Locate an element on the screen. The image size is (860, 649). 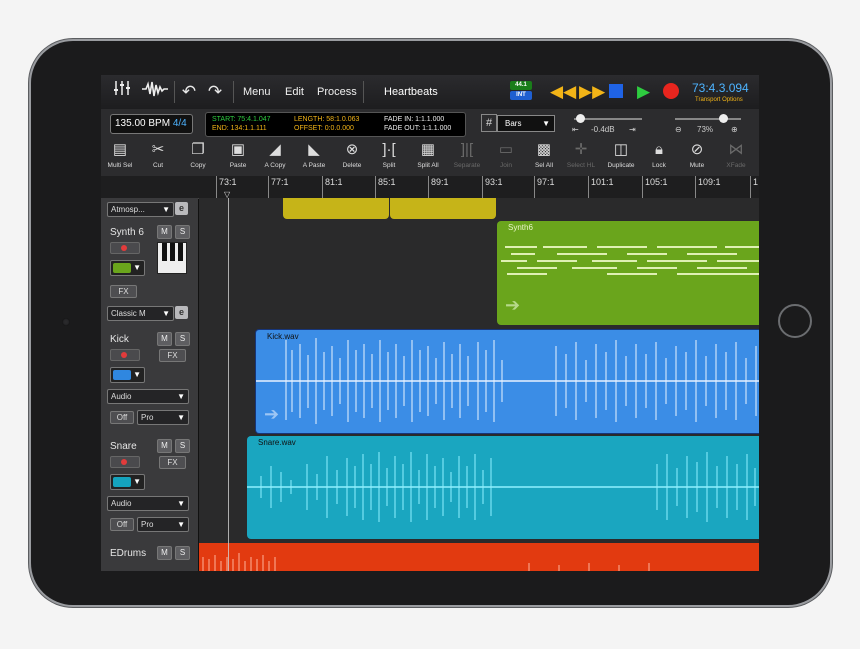
kick-clip: Kick.wav ➔ is located at coordinates (507, 381).